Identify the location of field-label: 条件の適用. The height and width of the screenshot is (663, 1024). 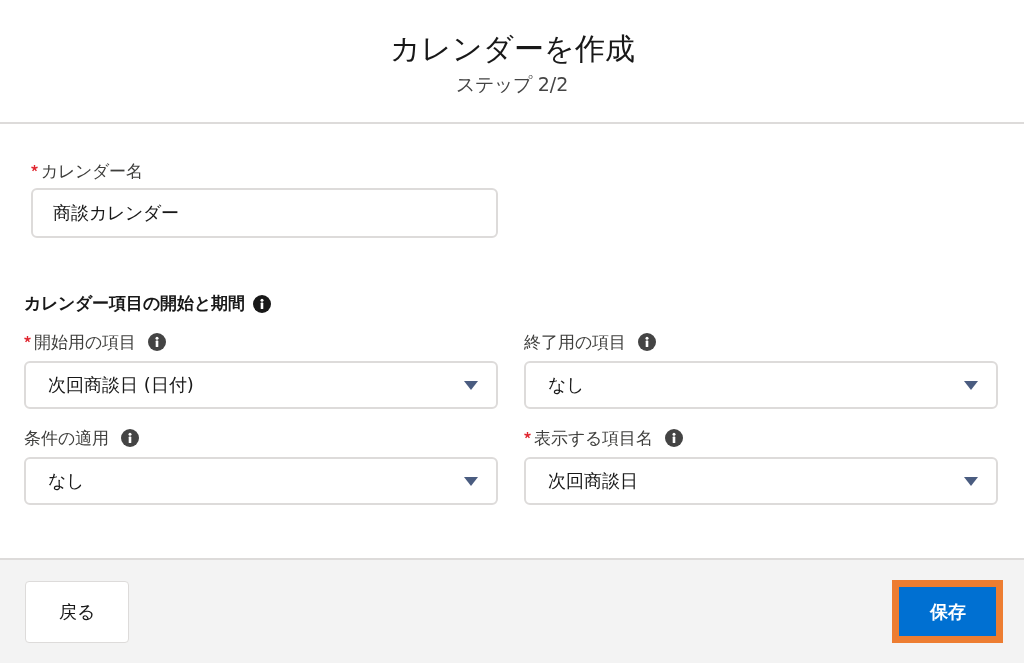
(66, 438).